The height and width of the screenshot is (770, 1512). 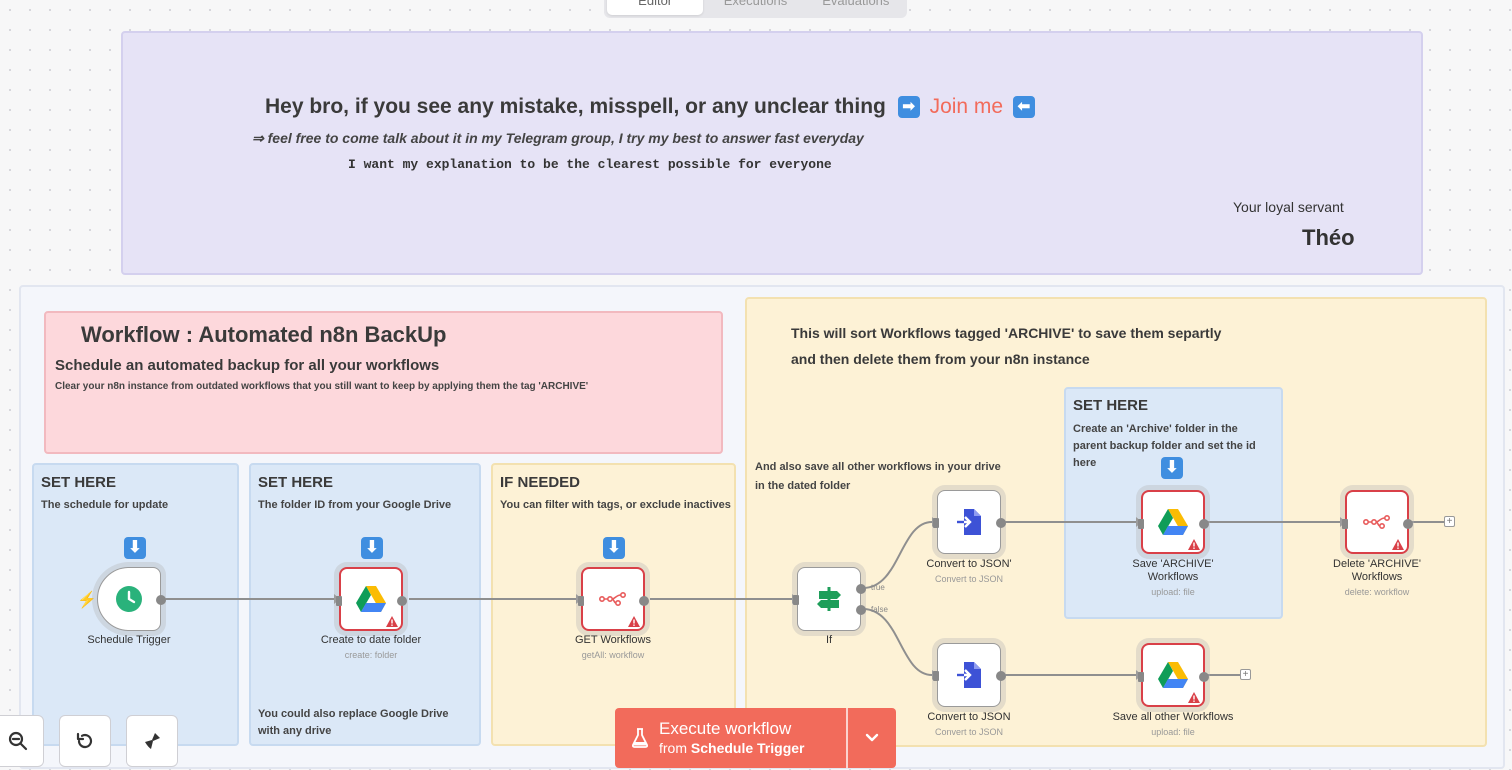 I want to click on node-label: Convert to JSON, so click(x=969, y=717).